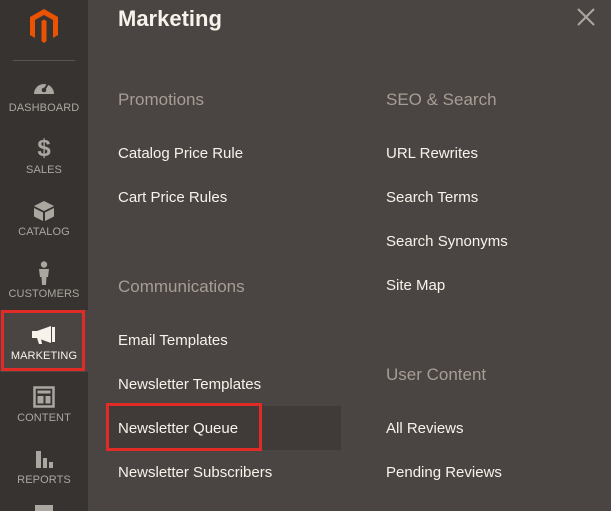  I want to click on nav-item-reports: REPORTS, so click(44, 465).